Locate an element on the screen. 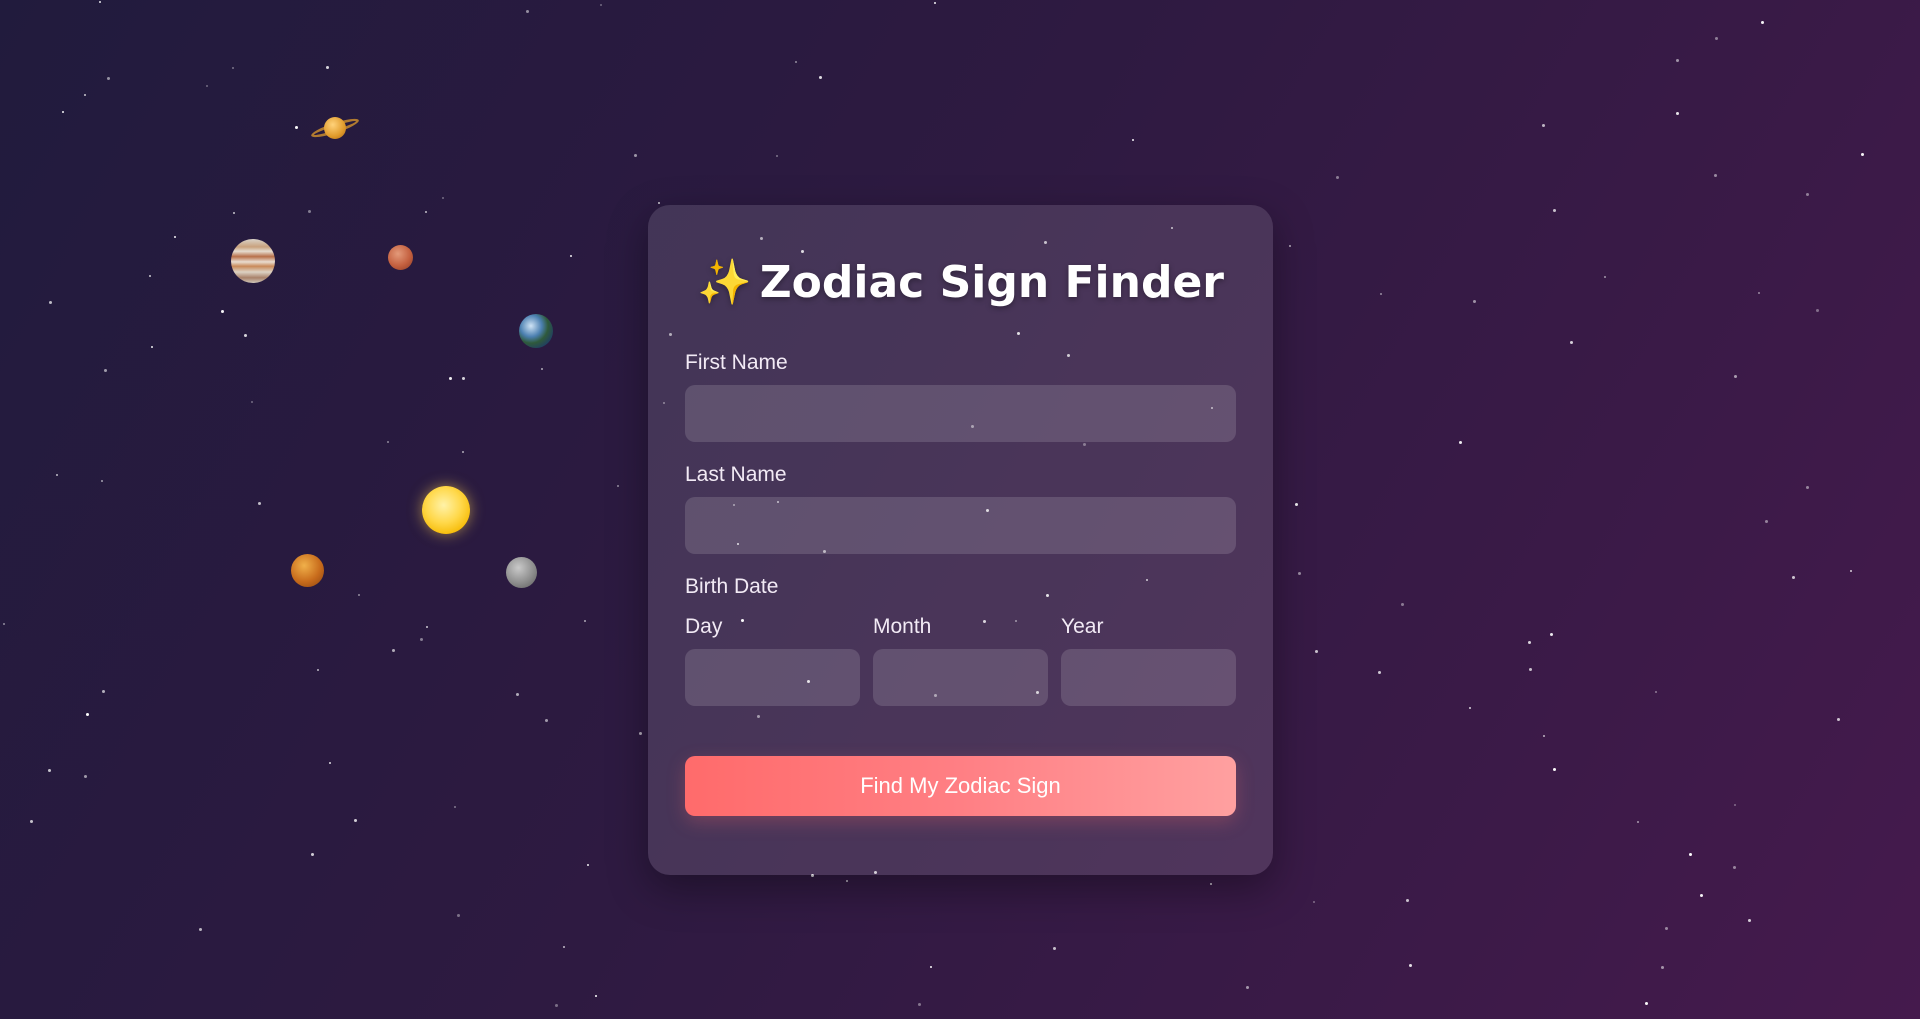 This screenshot has width=1920, height=1019. saturn-icon is located at coordinates (335, 128).